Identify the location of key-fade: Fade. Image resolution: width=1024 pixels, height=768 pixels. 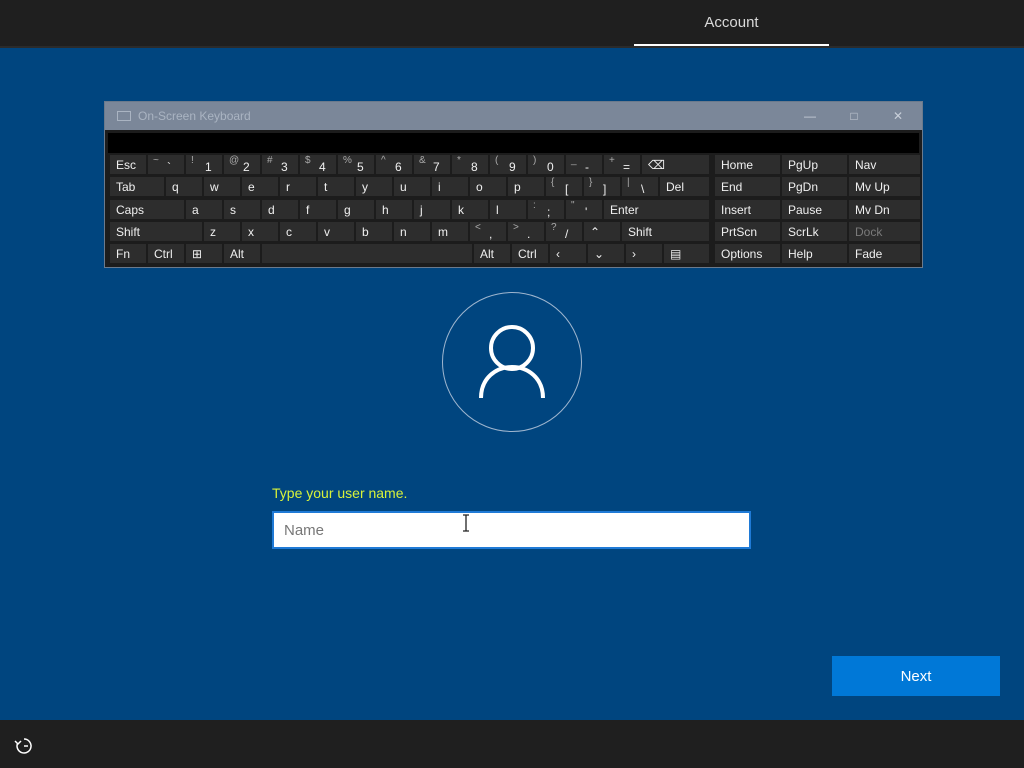
(884, 253).